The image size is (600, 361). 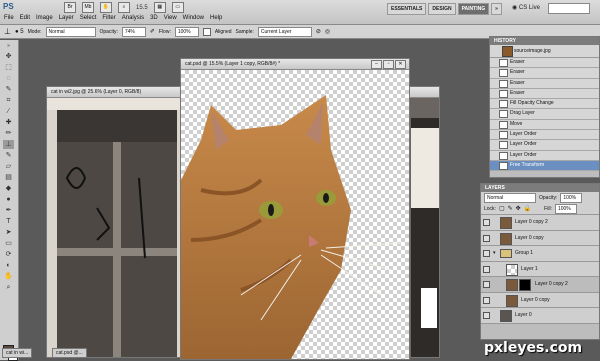 I want to click on layer-row: Layer 0, so click(x=540, y=316).